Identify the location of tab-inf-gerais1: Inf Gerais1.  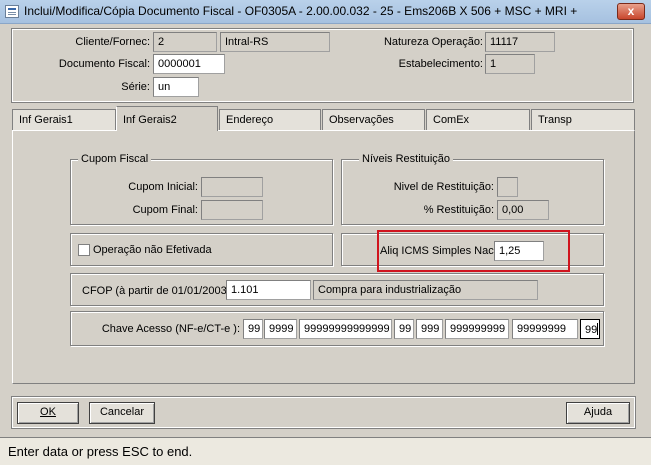
(64, 119).